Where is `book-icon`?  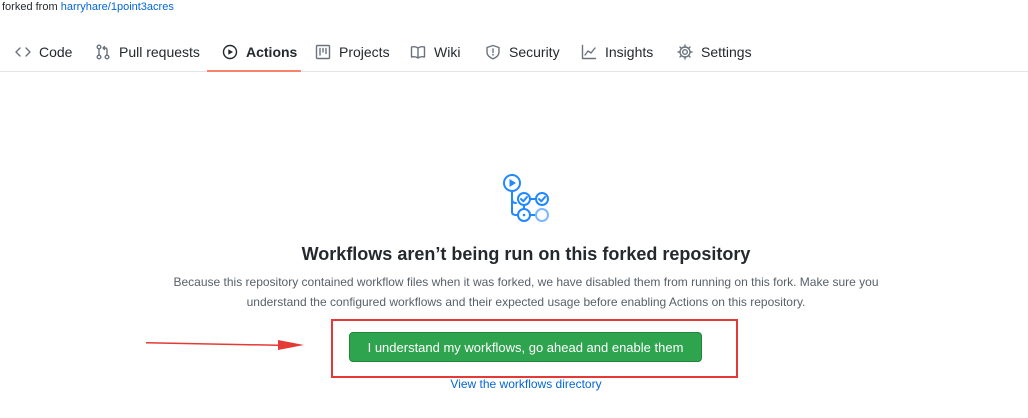 book-icon is located at coordinates (418, 52).